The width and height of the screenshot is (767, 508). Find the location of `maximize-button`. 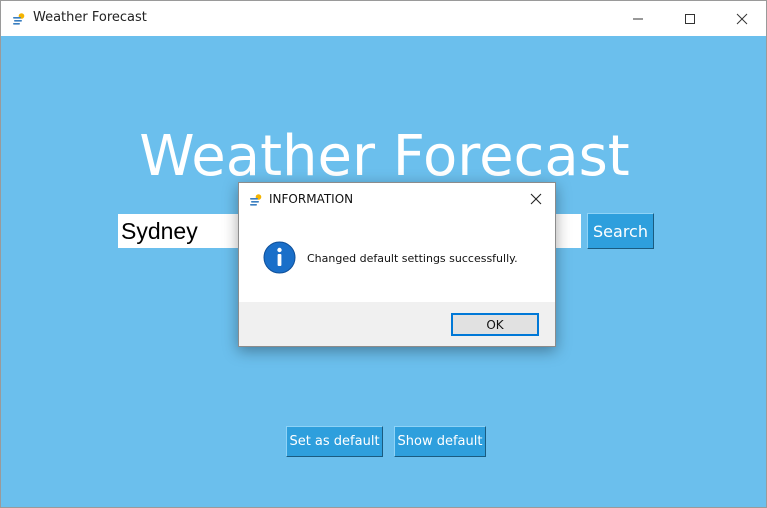

maximize-button is located at coordinates (690, 18).